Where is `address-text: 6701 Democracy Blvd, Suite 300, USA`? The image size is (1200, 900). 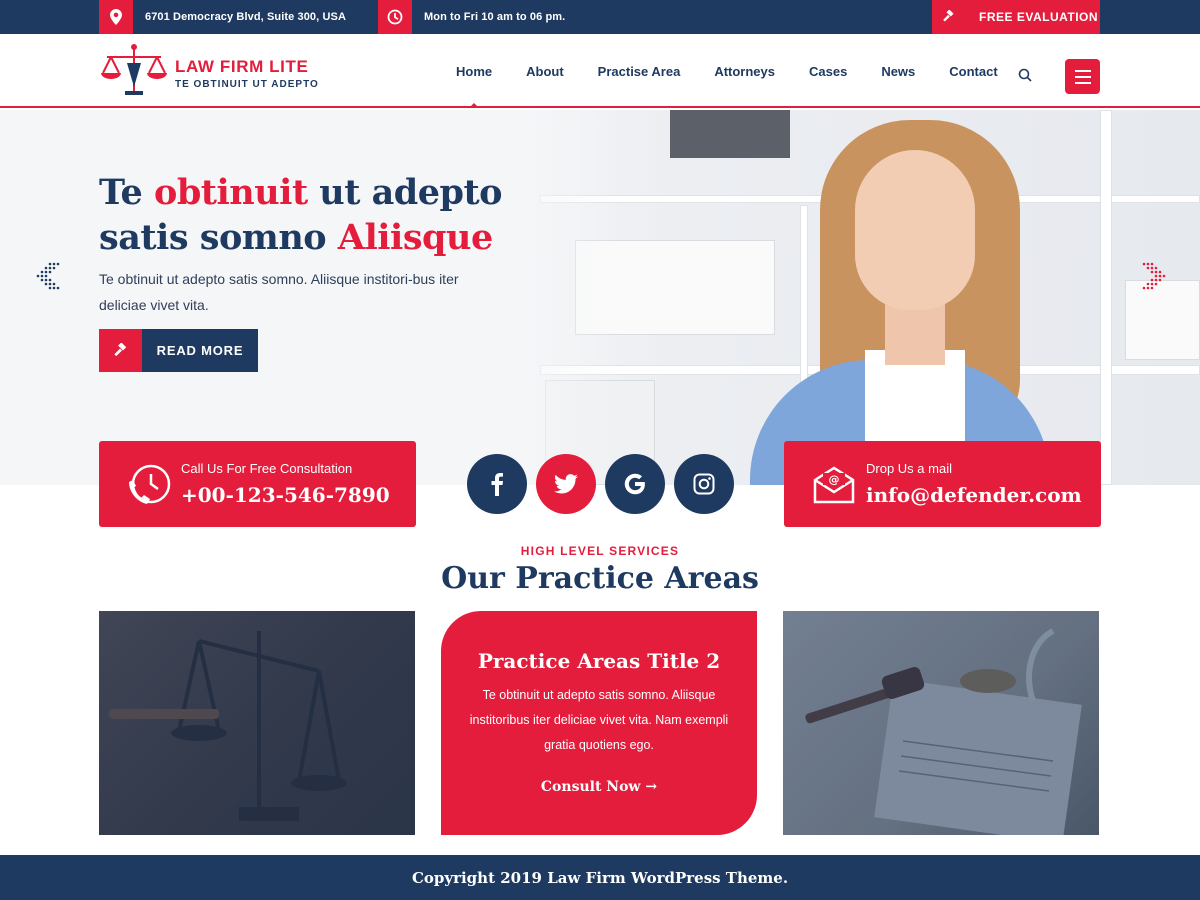 address-text: 6701 Democracy Blvd, Suite 300, USA is located at coordinates (245, 17).